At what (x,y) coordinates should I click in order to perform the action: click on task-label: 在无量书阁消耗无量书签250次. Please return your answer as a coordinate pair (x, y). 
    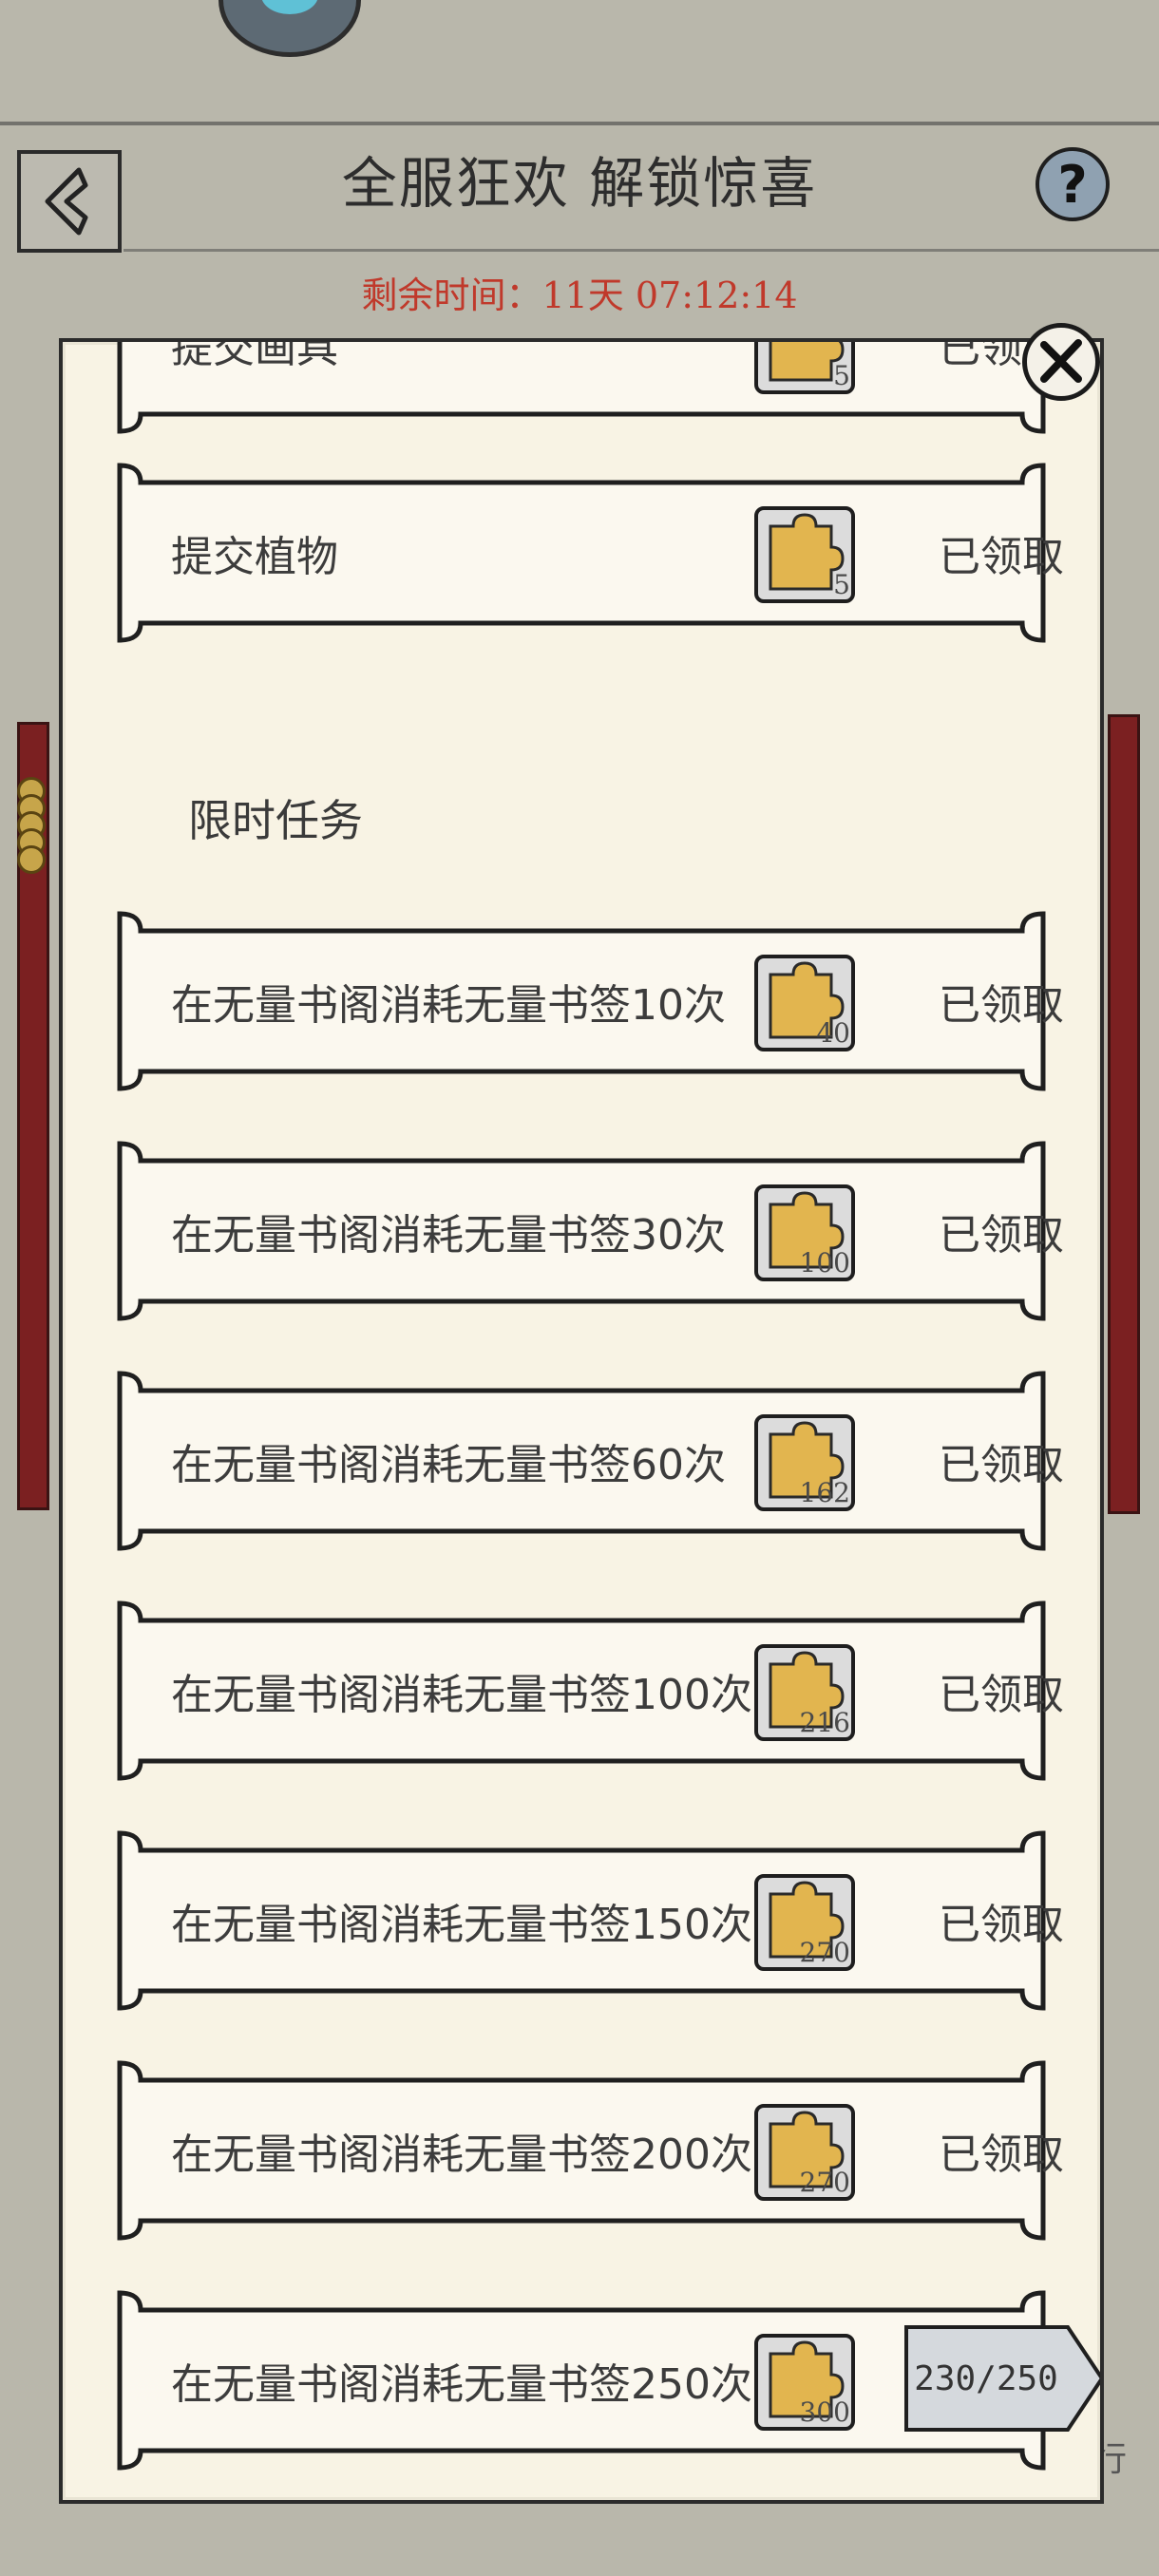
    Looking at the image, I should click on (461, 2384).